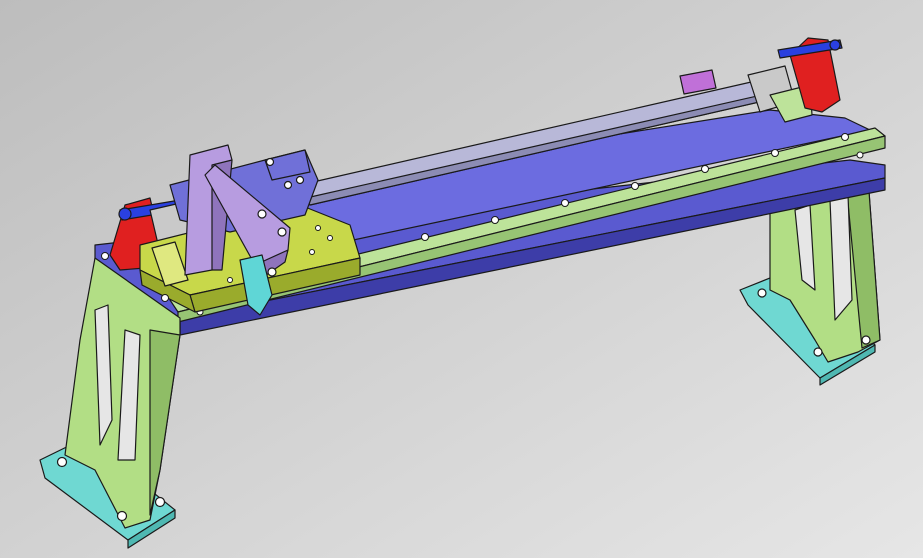 The image size is (923, 558). I want to click on right-screw-head, so click(835, 45).